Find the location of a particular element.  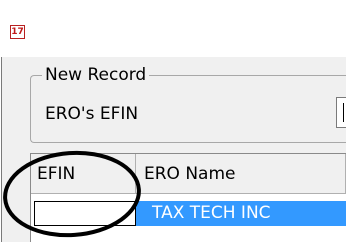

column-header-ero-name: ERO Name is located at coordinates (241, 174).